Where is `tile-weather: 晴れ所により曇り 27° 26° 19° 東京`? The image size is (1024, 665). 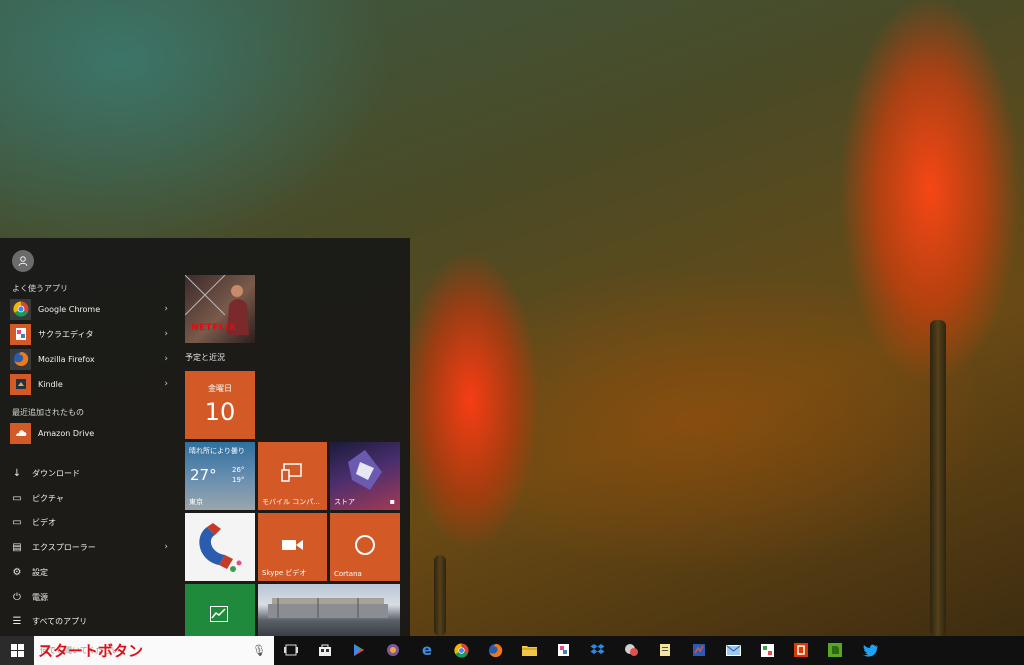
tile-weather: 晴れ所により曇り 27° 26° 19° 東京 is located at coordinates (220, 476).